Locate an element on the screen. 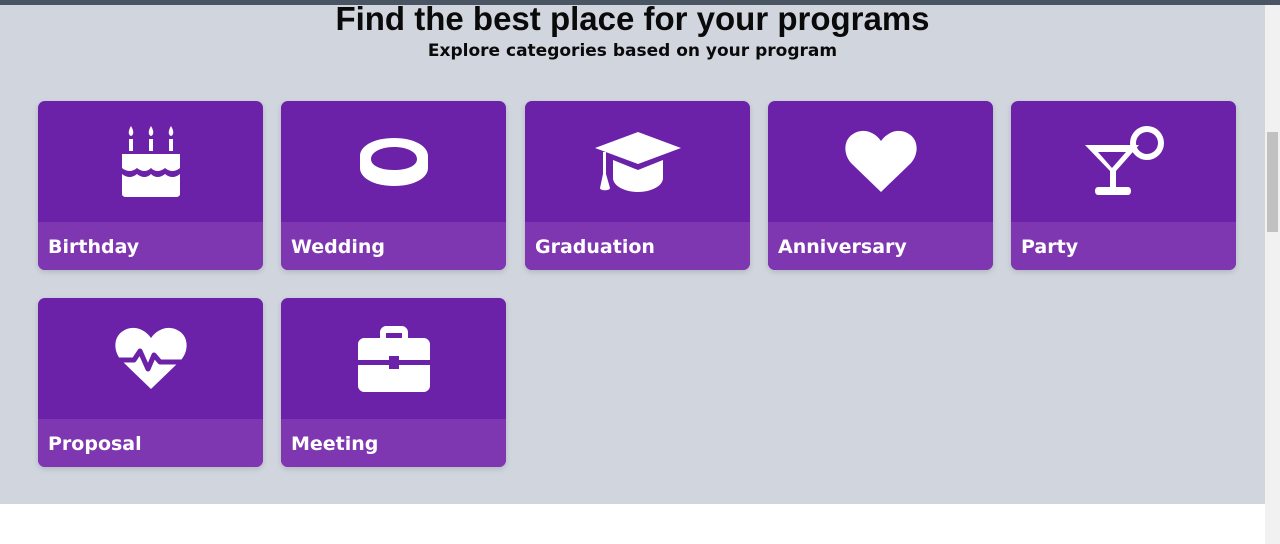 Image resolution: width=1280 pixels, height=544 pixels. graduation-cap-icon is located at coordinates (637, 161).